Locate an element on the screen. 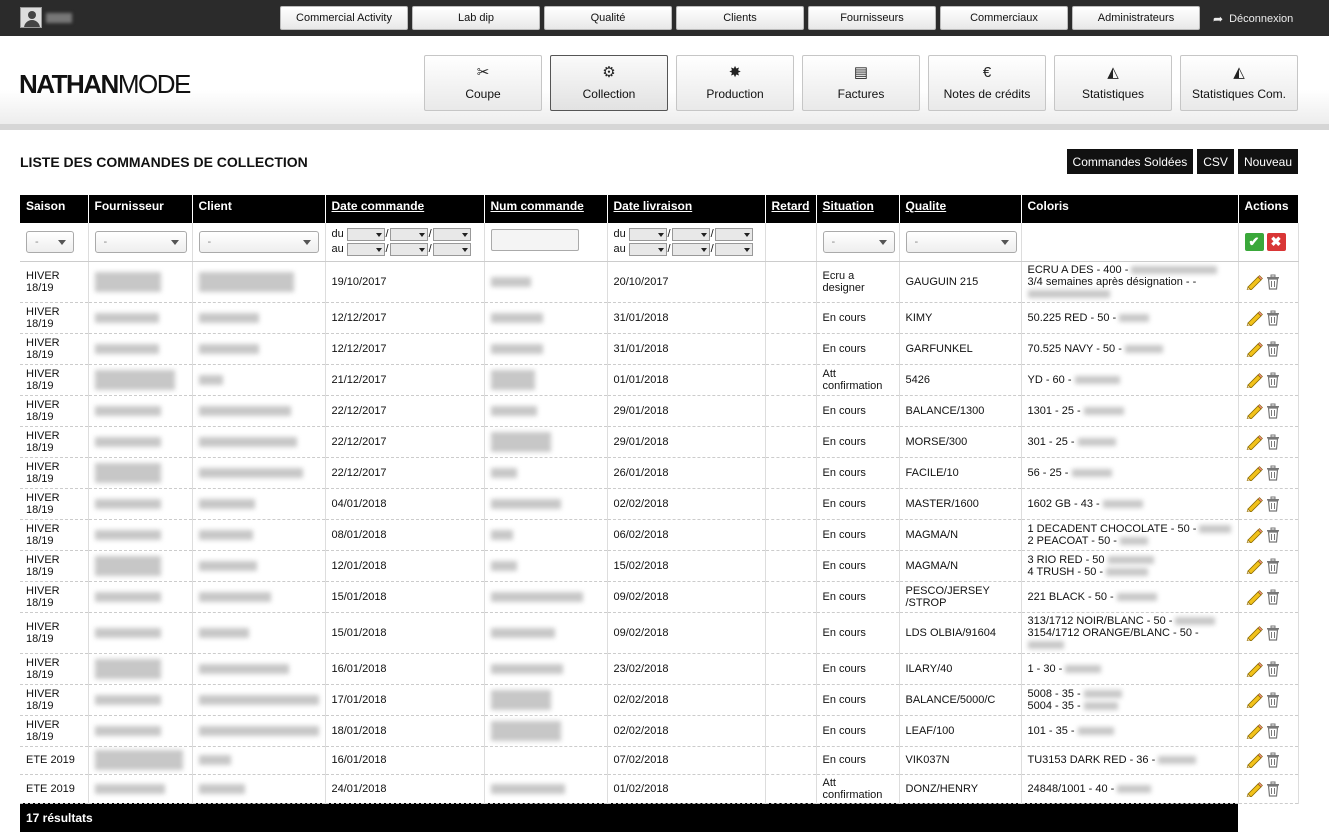 This screenshot has width=1329, height=832. fournisseur-filter-select: - is located at coordinates (140, 241).